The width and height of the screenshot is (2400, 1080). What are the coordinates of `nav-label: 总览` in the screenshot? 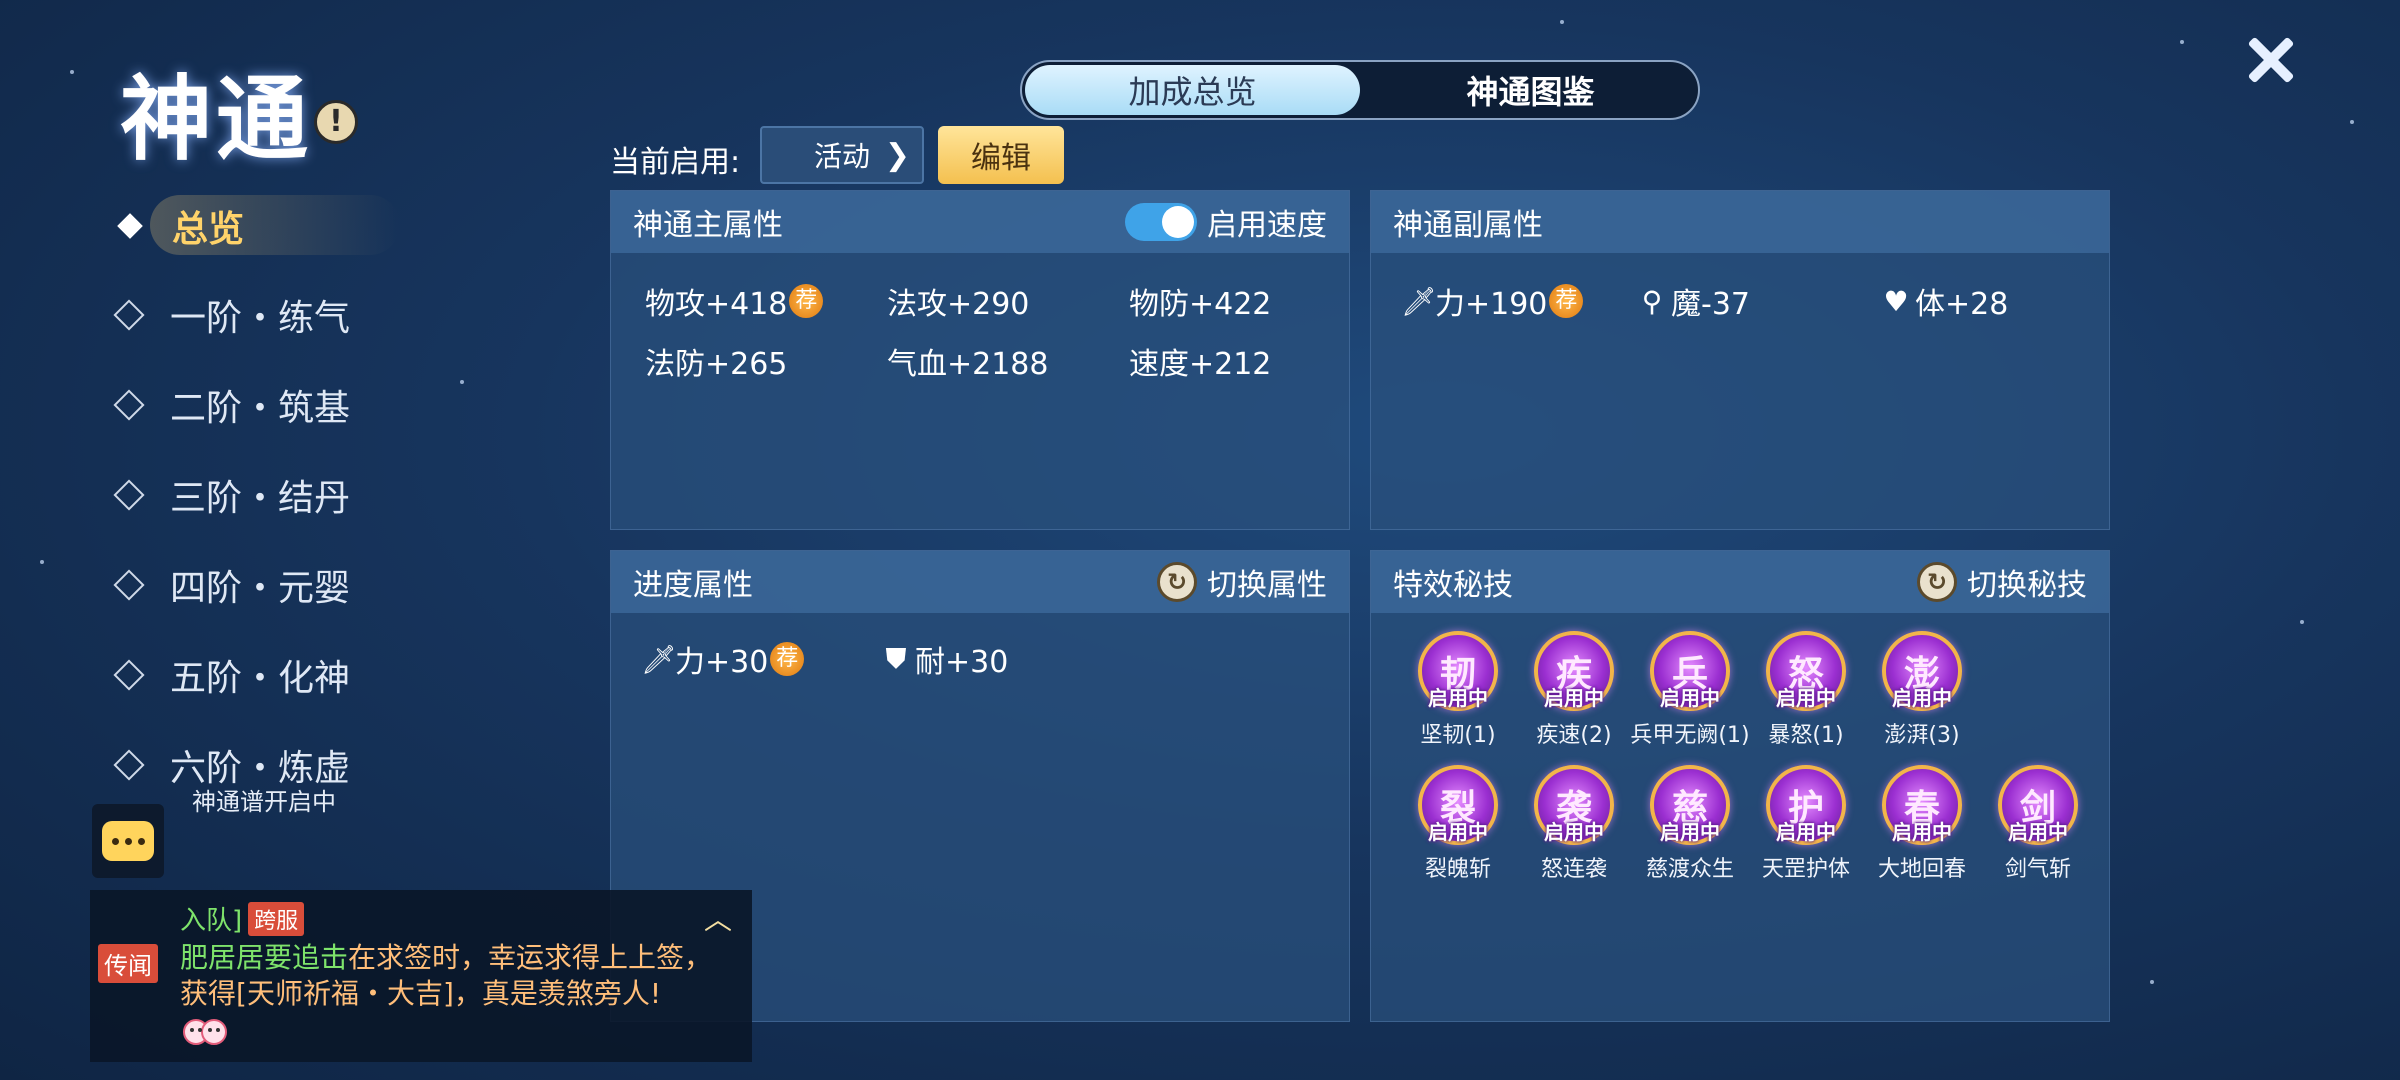 It's located at (208, 229).